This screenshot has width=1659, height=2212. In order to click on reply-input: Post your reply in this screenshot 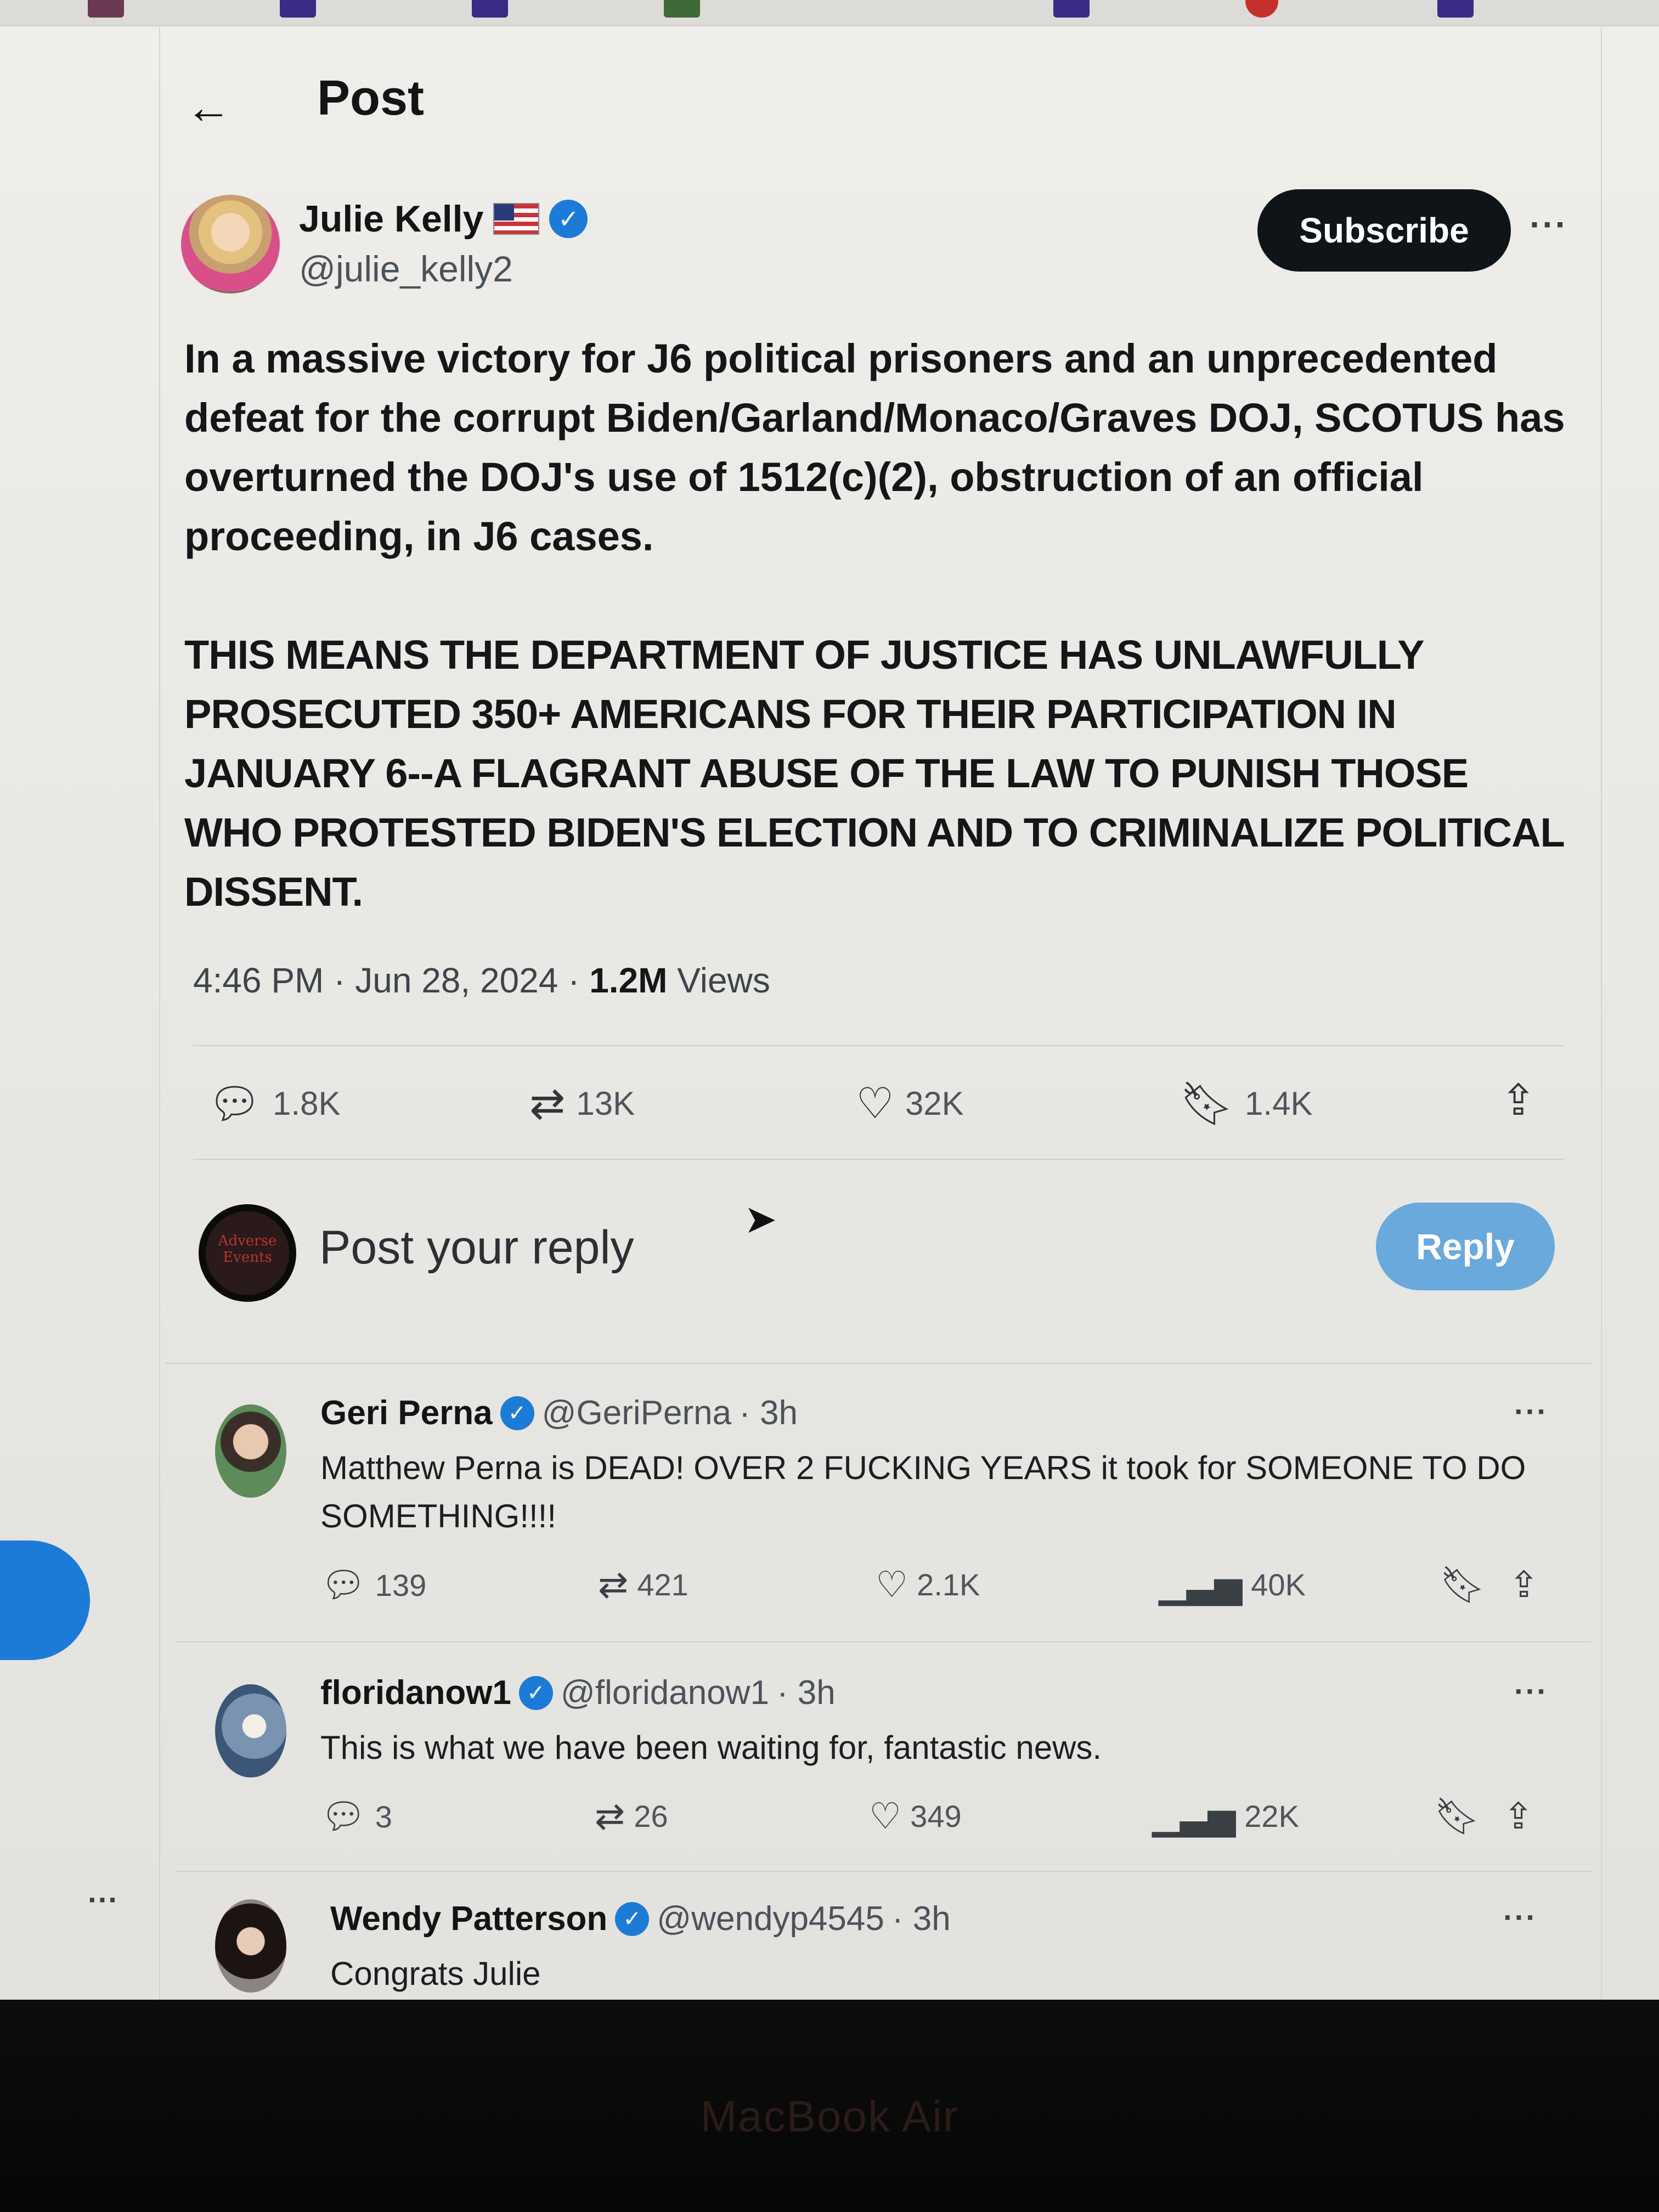, I will do `click(477, 1248)`.